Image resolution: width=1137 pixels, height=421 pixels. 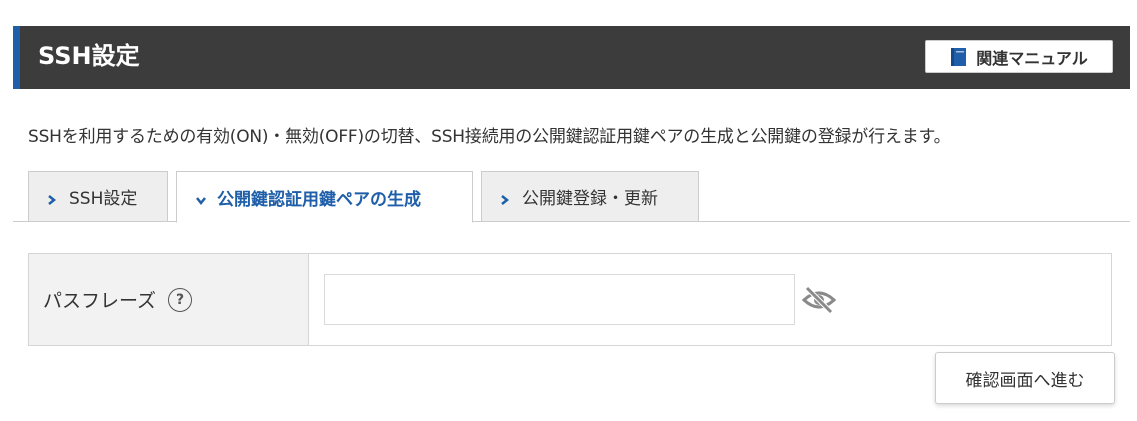 I want to click on tab-label: 公開鍵登録・更新, so click(x=590, y=199).